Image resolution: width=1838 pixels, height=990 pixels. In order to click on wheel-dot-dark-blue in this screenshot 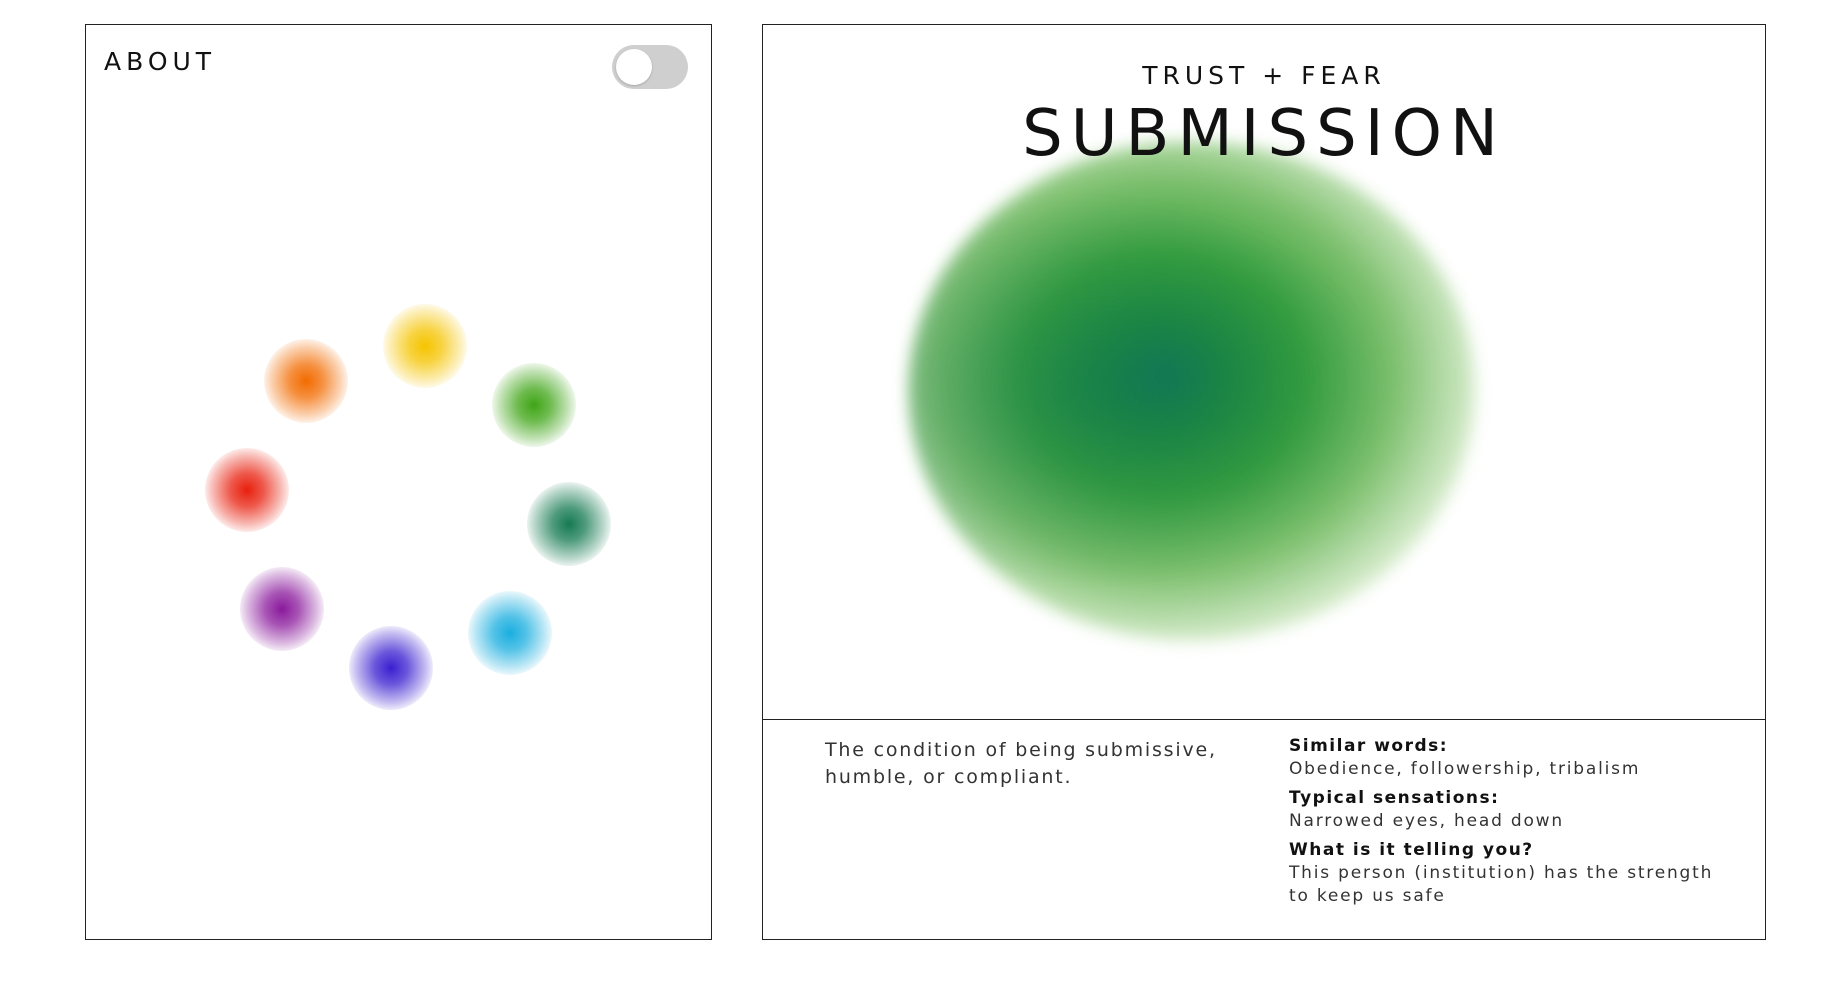, I will do `click(391, 668)`.